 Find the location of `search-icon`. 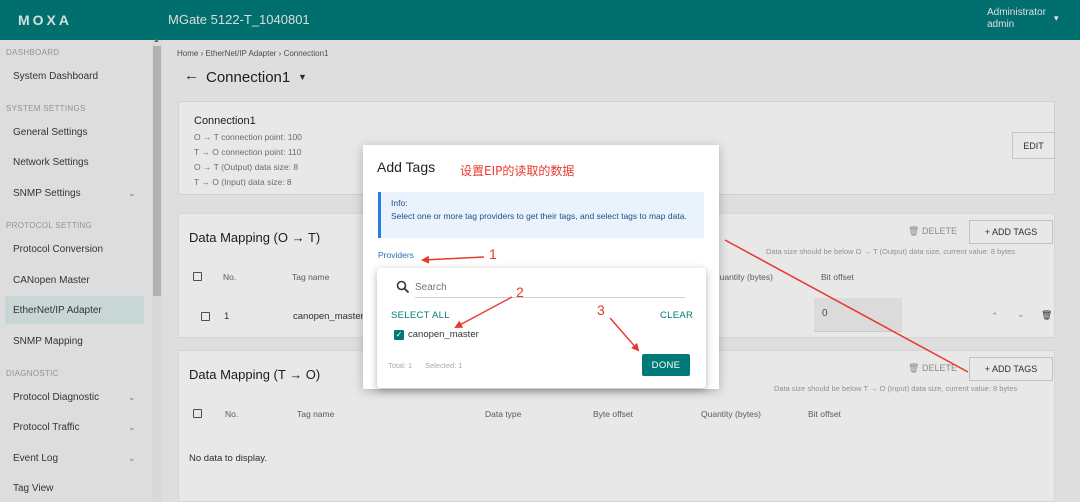

search-icon is located at coordinates (403, 287).